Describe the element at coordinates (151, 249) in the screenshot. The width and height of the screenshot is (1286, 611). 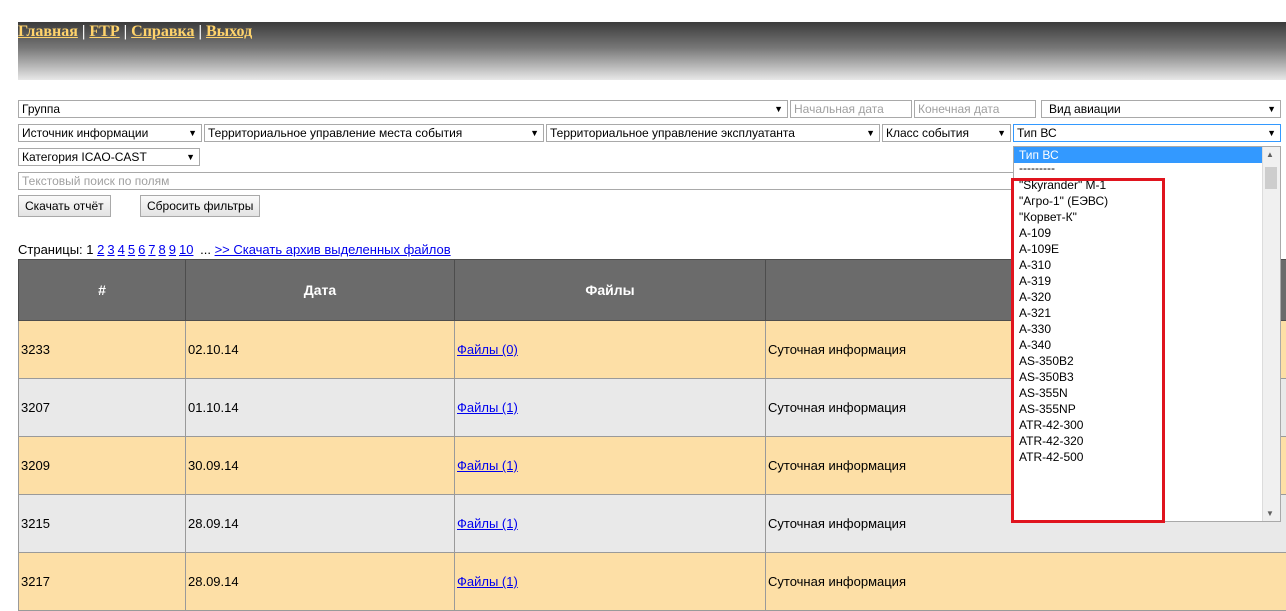
I see `page-link: 7` at that location.